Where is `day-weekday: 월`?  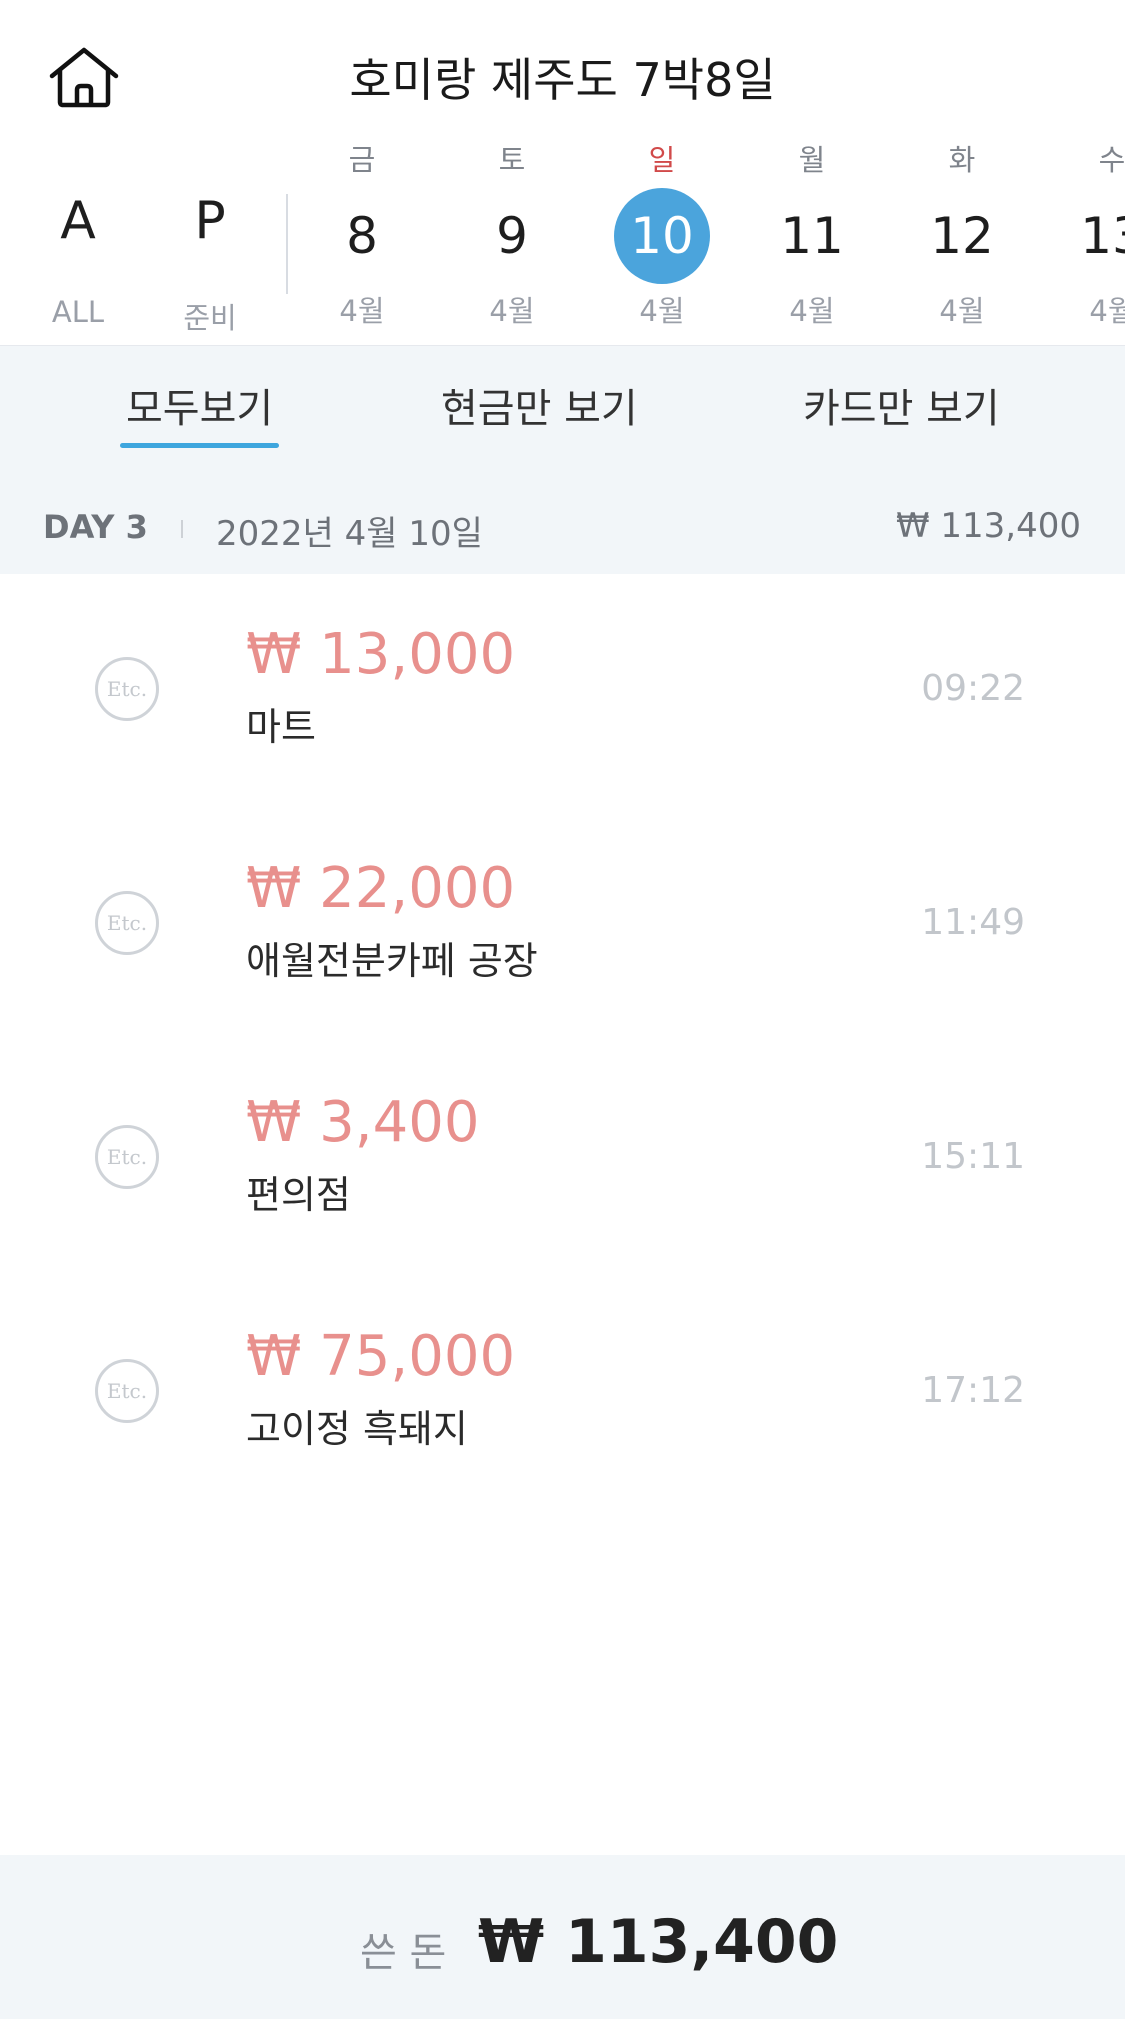
day-weekday: 월 is located at coordinates (812, 160).